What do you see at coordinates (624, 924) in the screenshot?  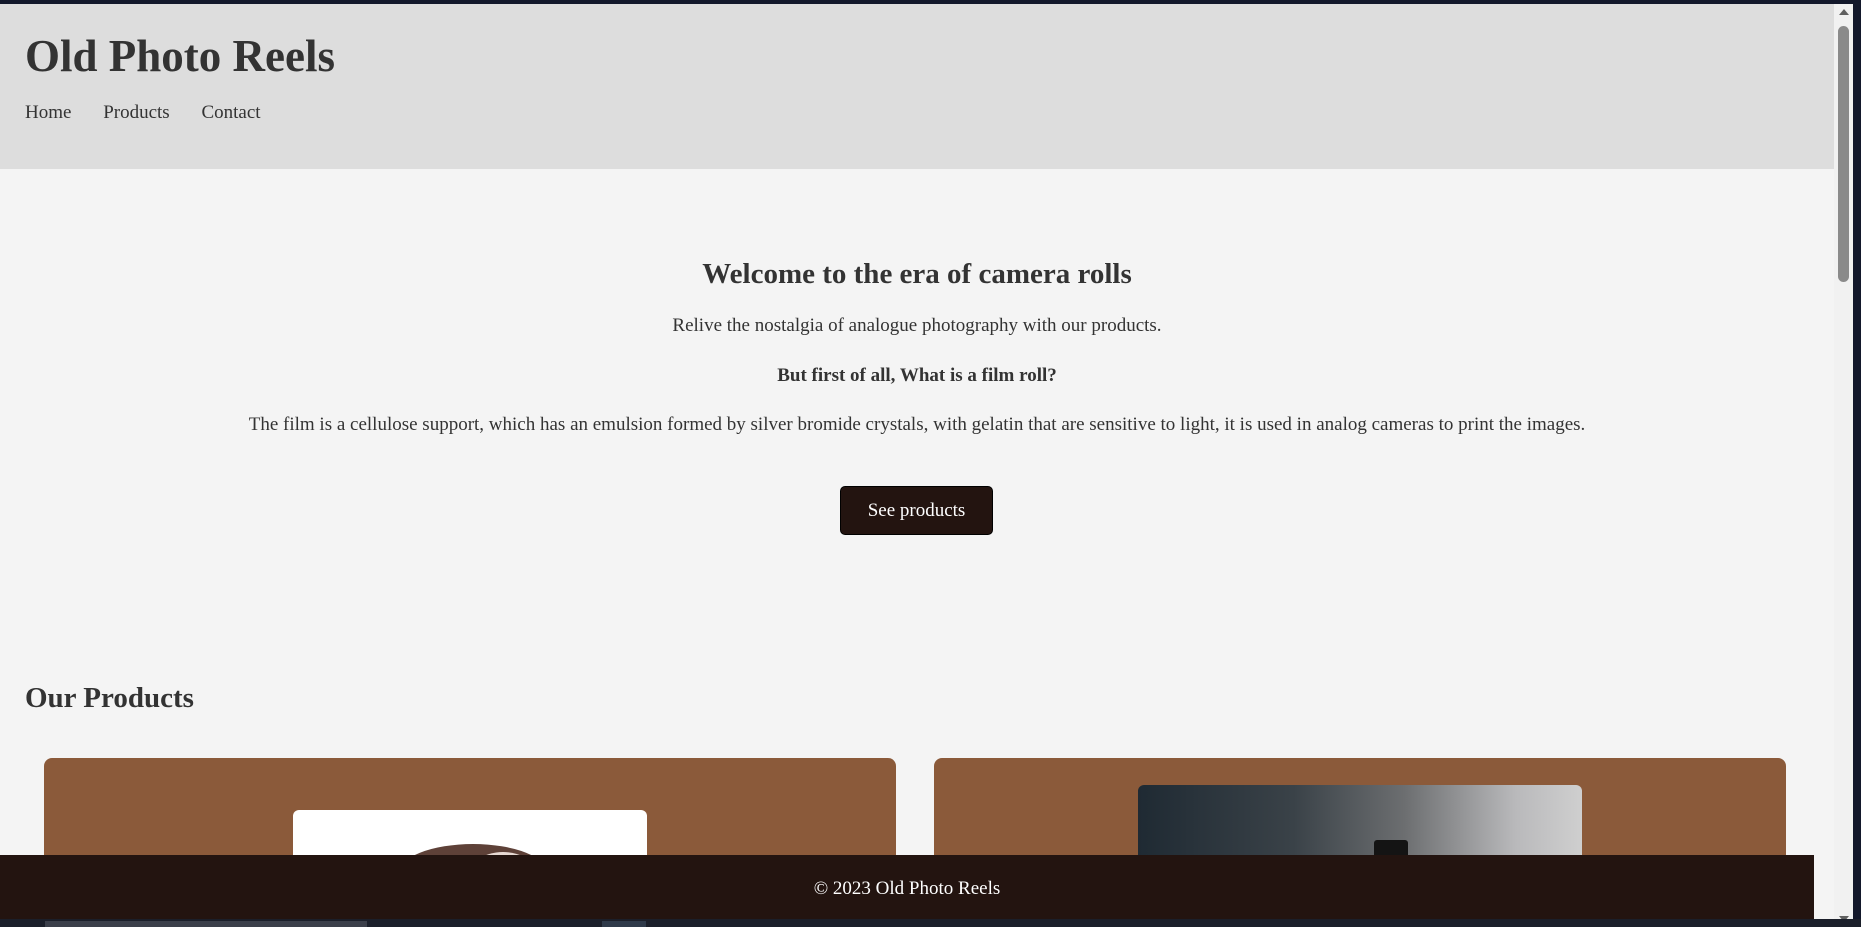 I see `taskbar-app-icon` at bounding box center [624, 924].